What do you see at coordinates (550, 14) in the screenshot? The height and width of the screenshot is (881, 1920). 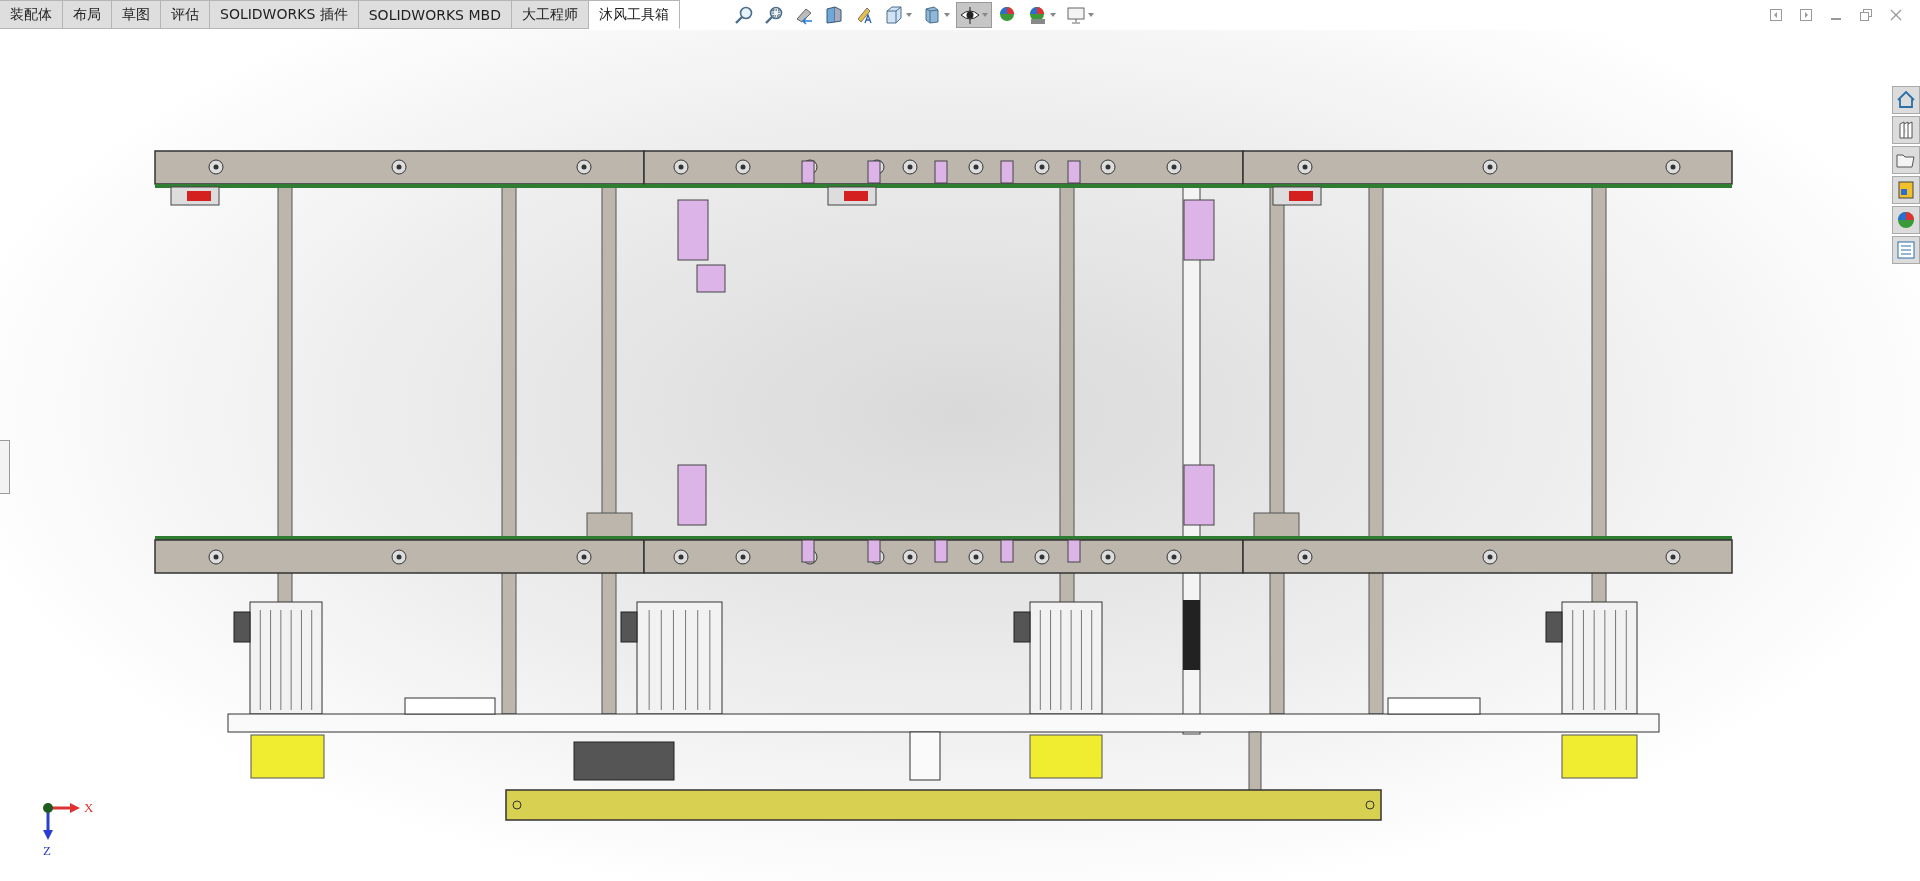 I see `command-tab: 大工程师` at bounding box center [550, 14].